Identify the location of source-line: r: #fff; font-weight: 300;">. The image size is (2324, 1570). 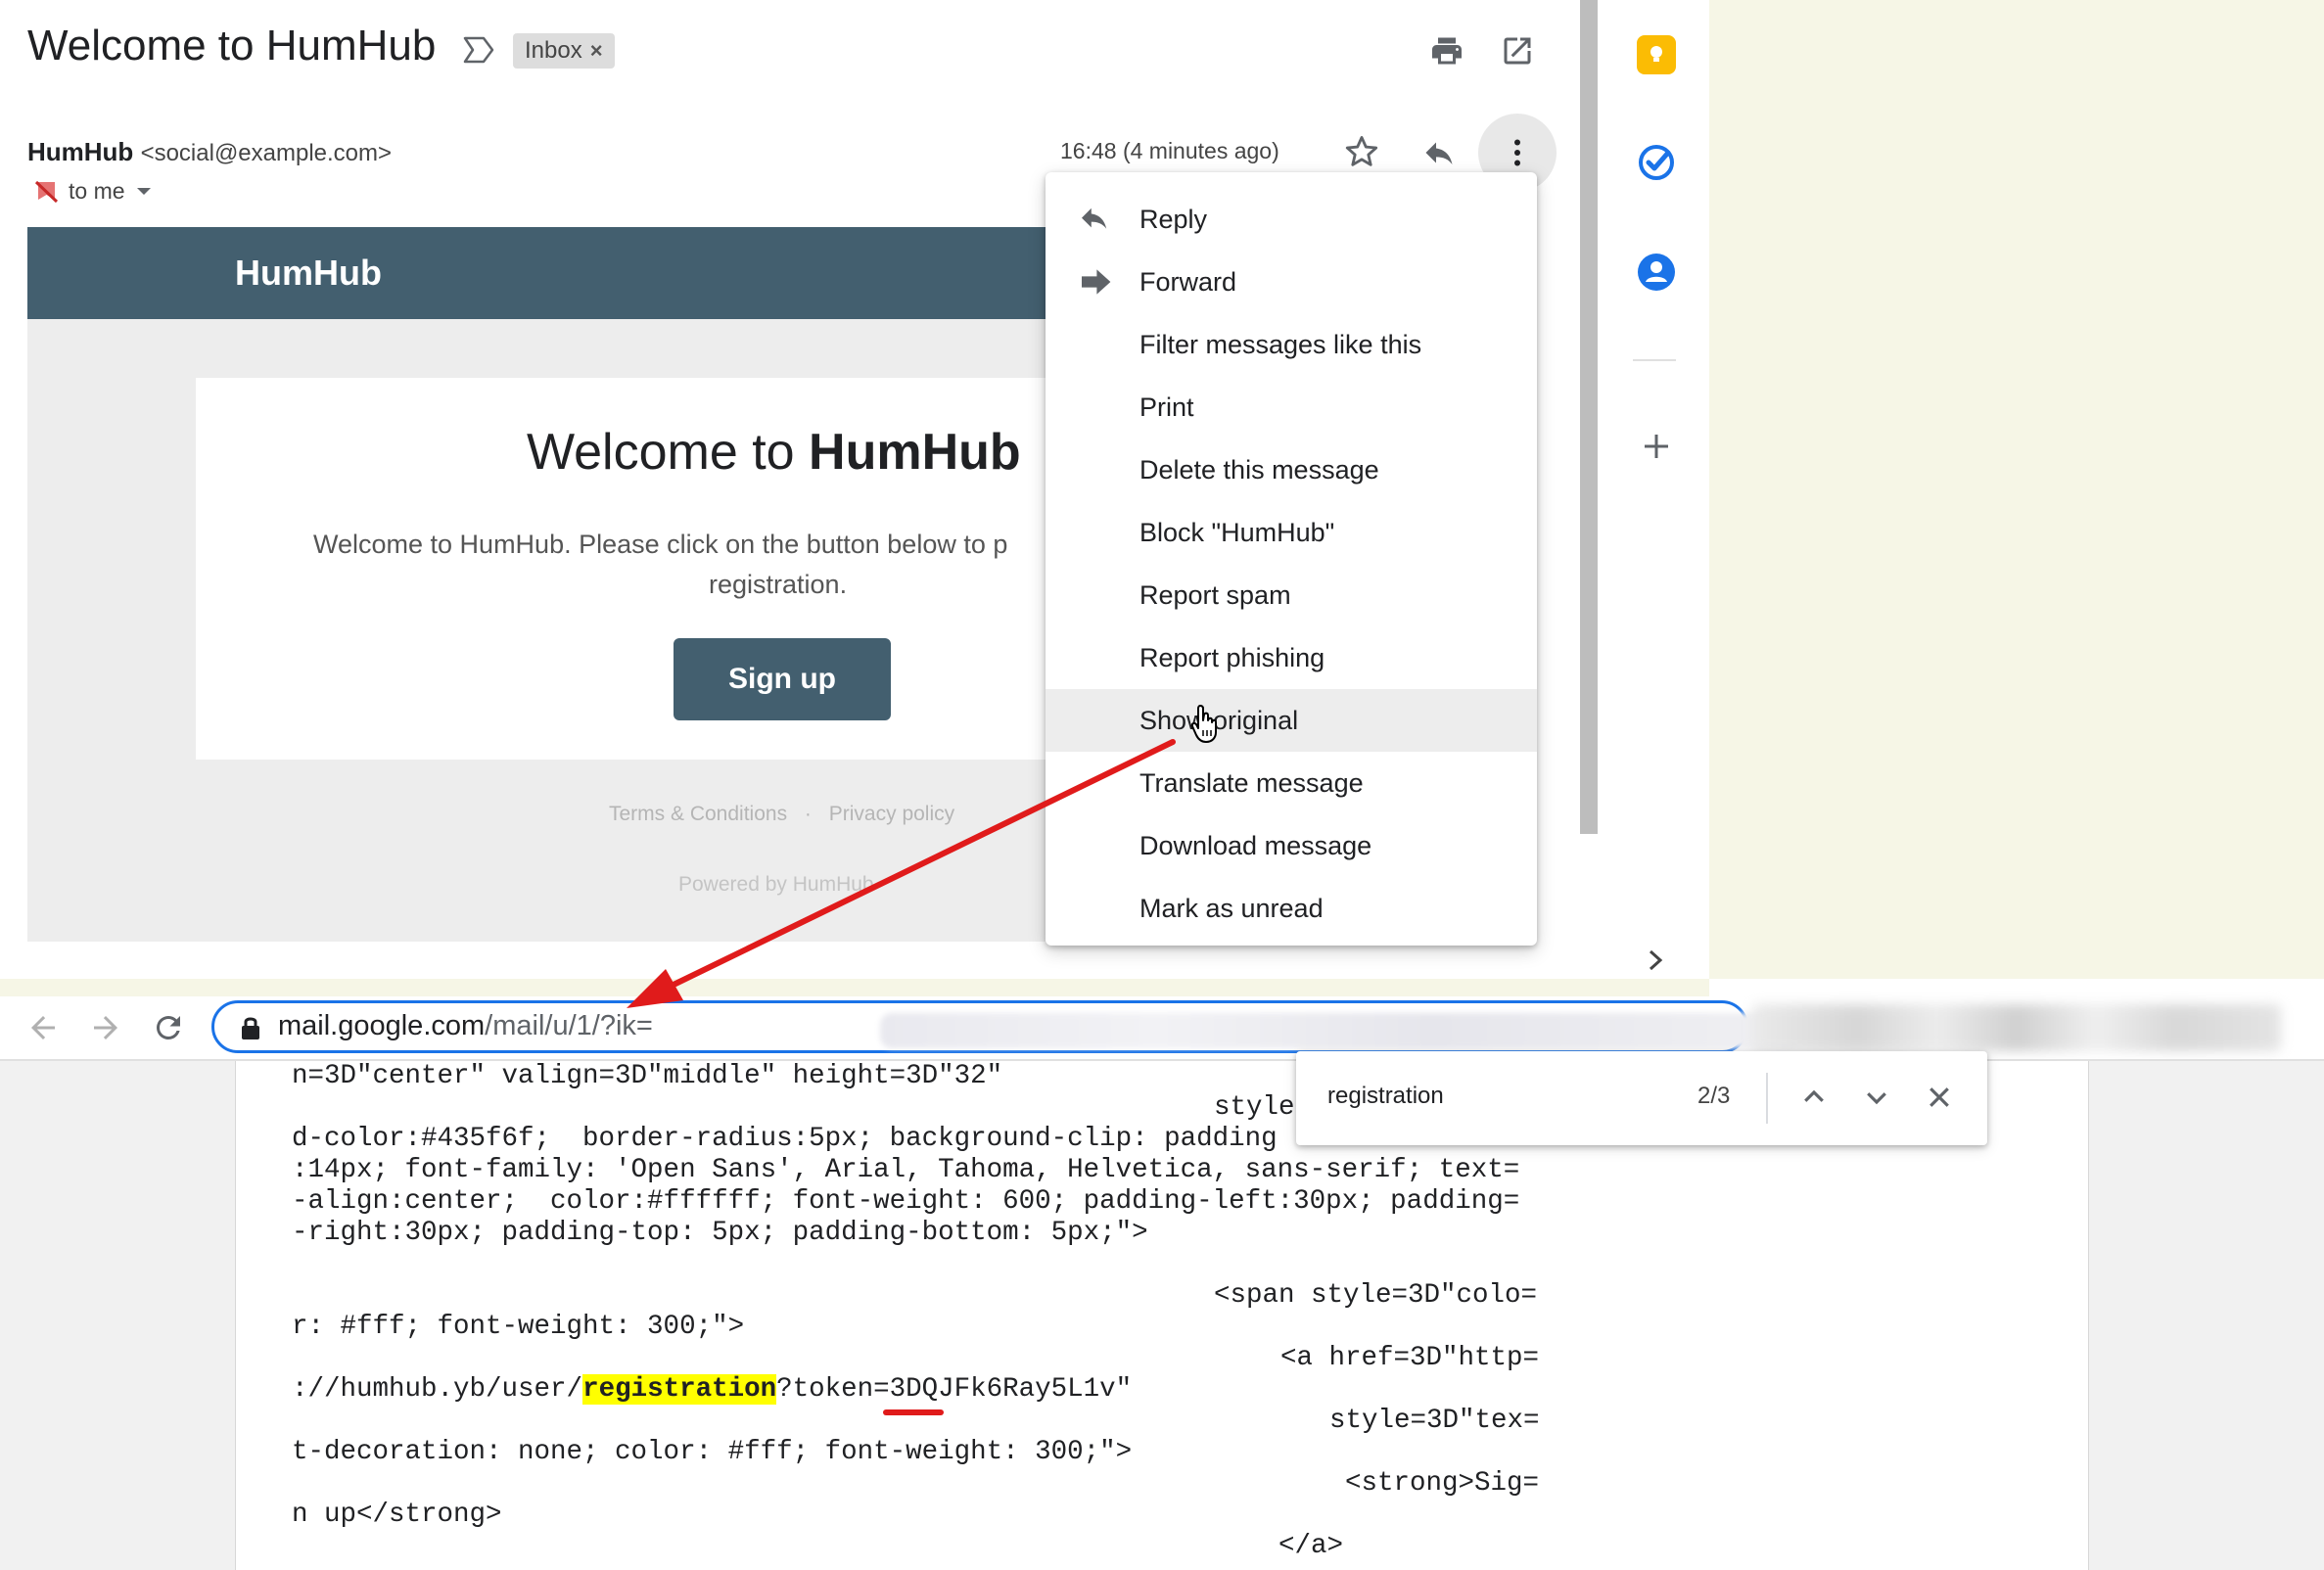
(518, 1327).